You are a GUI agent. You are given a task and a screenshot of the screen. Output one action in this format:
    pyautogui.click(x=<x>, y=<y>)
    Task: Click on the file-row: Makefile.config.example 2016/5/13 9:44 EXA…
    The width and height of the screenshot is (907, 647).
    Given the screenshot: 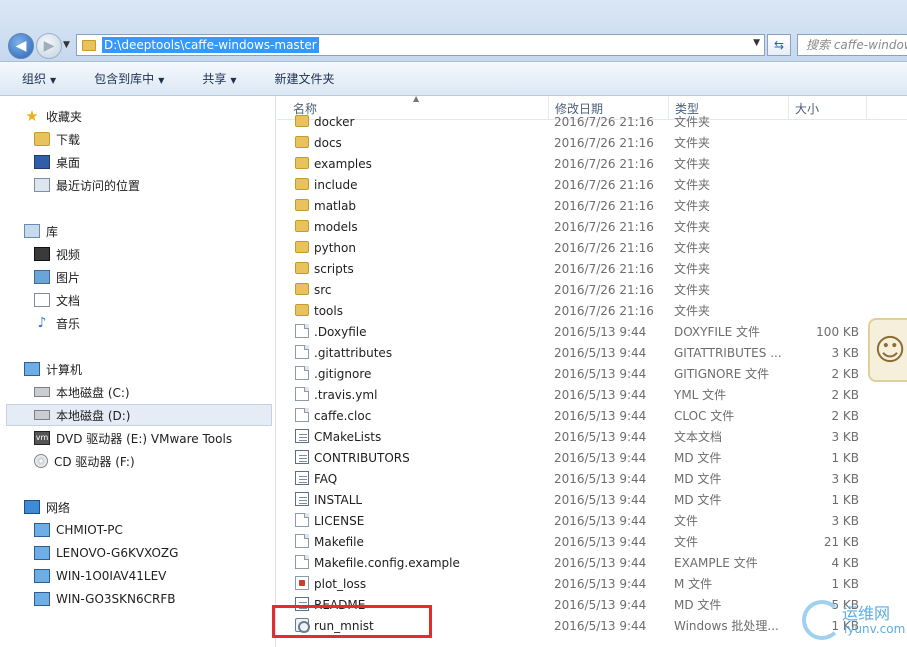 What is the action you would take?
    pyautogui.click(x=592, y=562)
    